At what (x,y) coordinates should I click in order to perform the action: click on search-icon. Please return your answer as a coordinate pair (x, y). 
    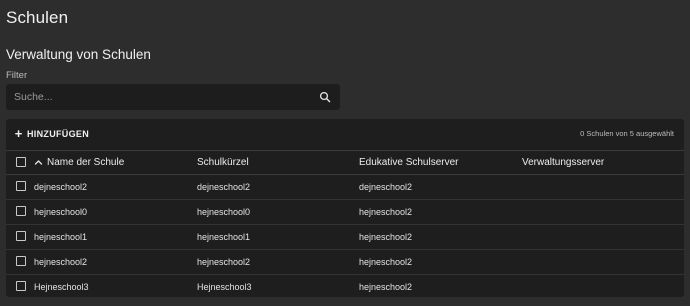
    Looking at the image, I should click on (325, 97).